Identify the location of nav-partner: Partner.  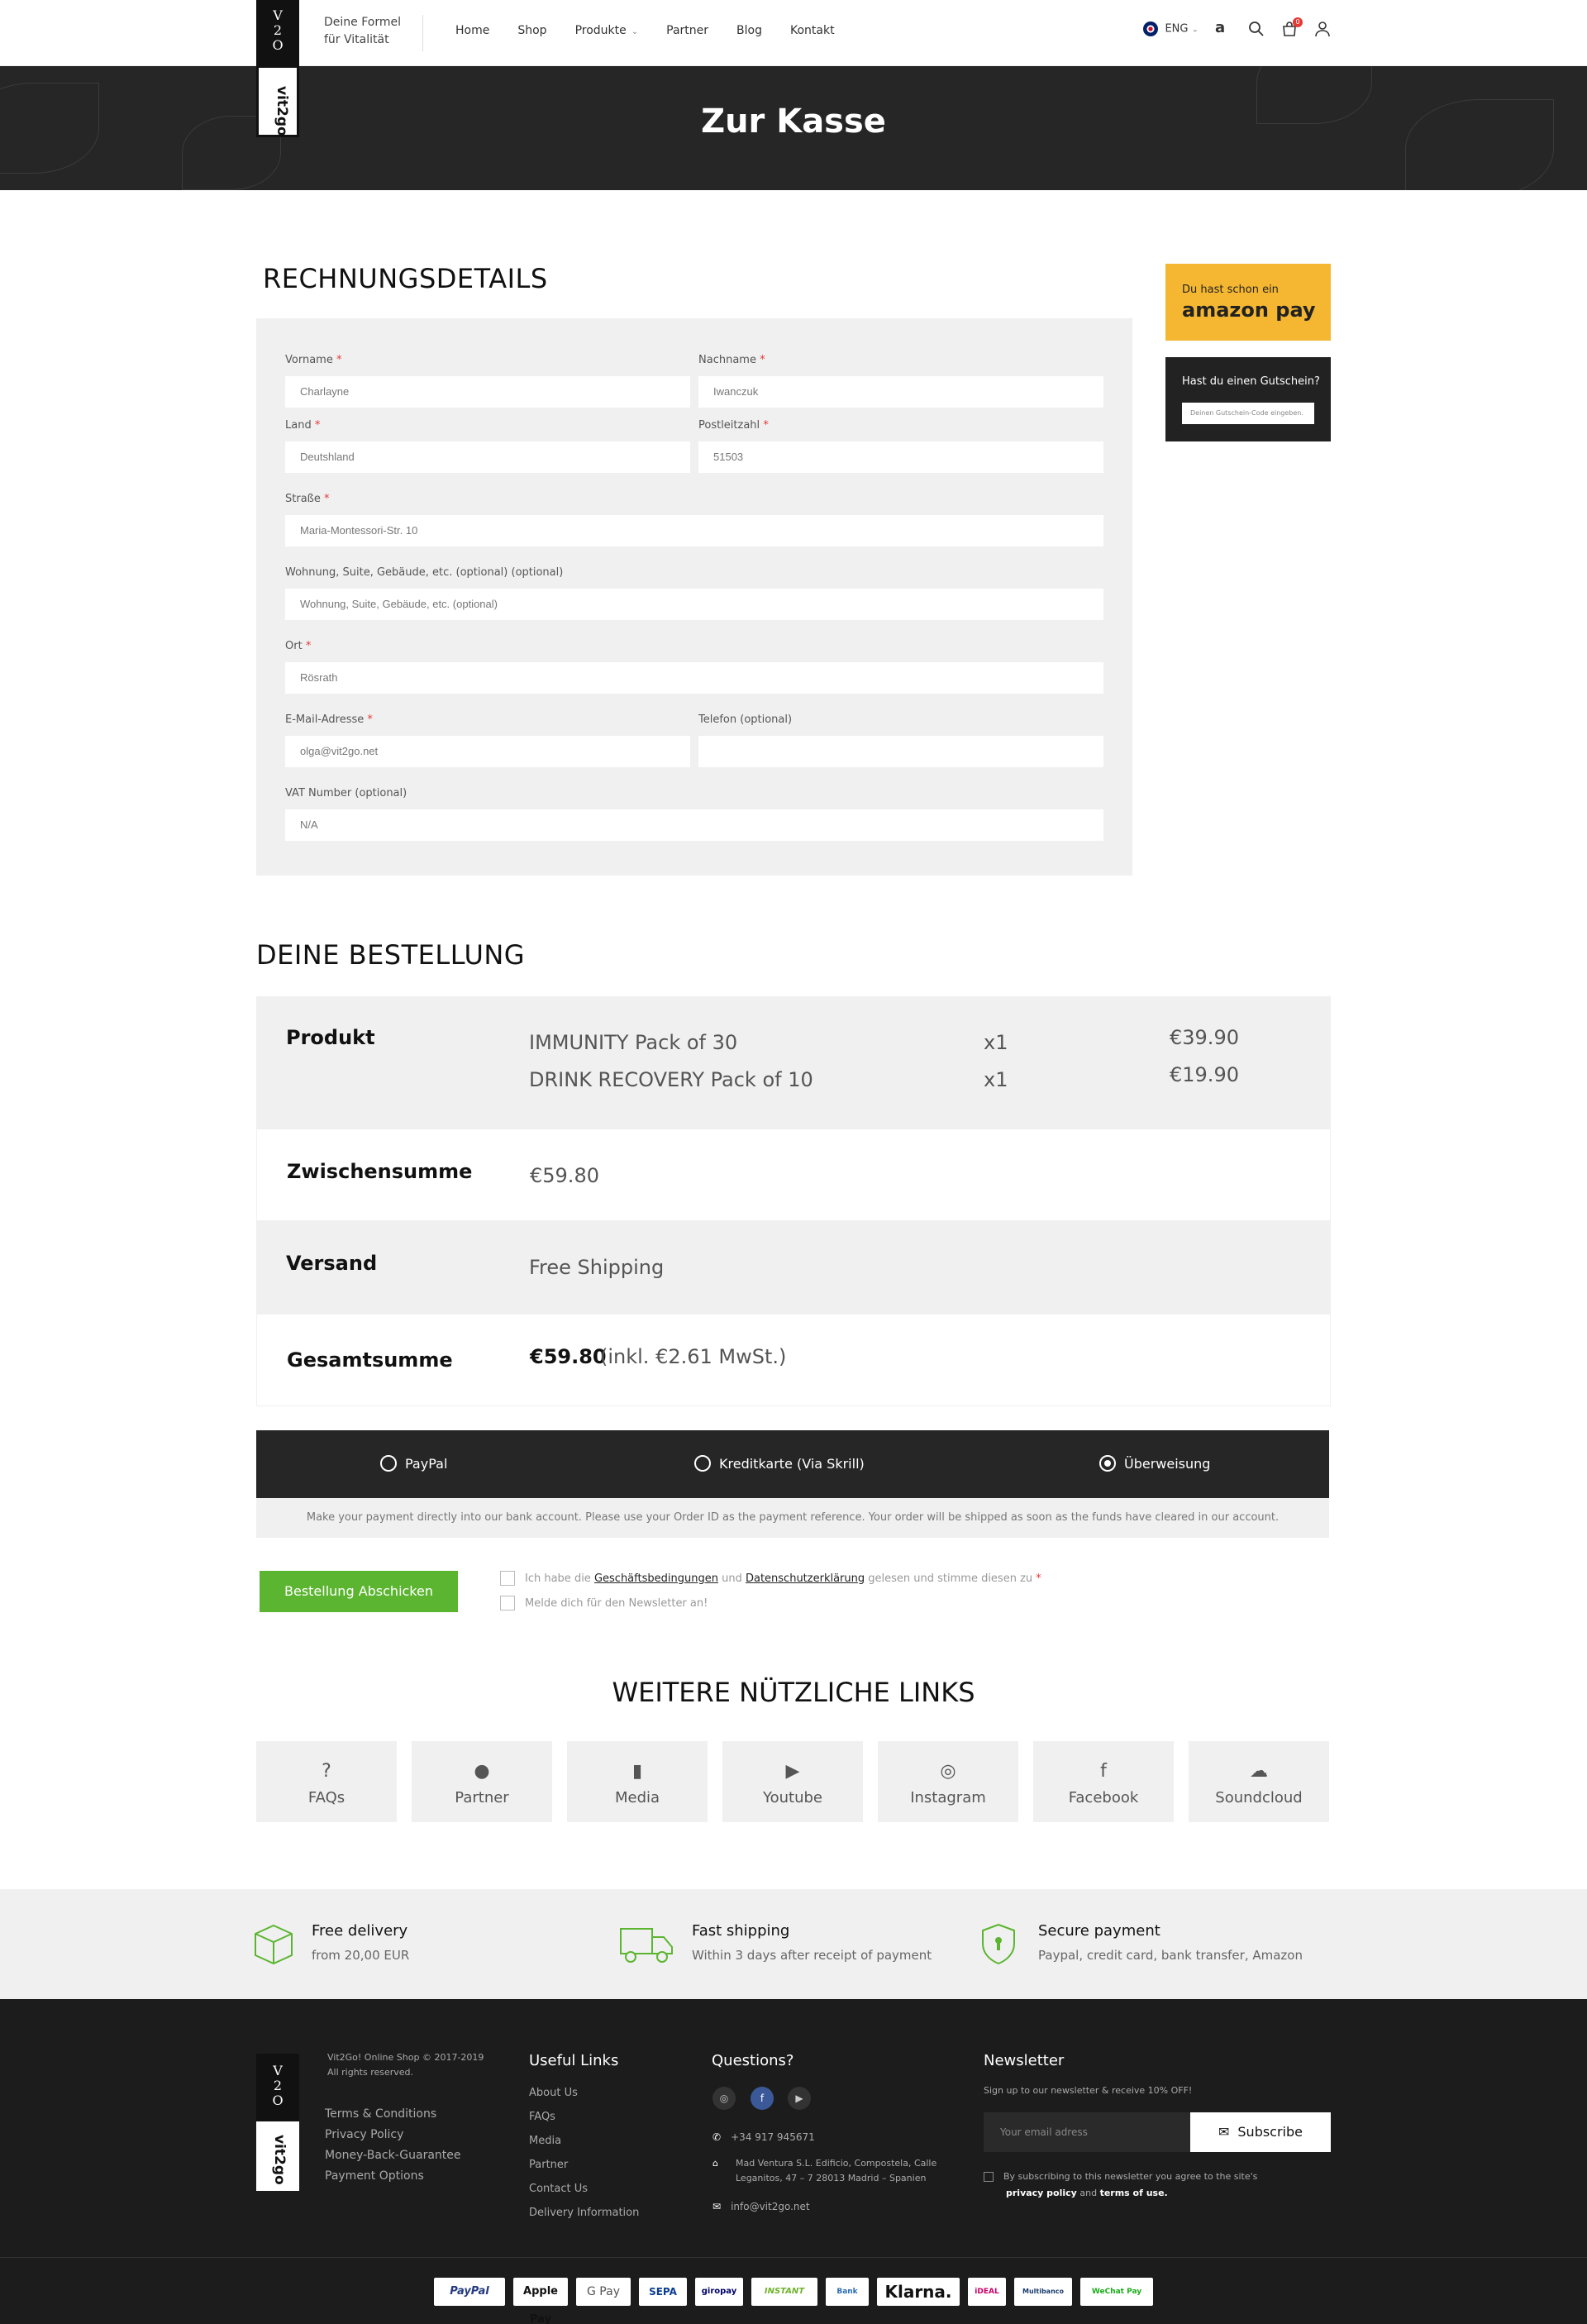
(687, 30).